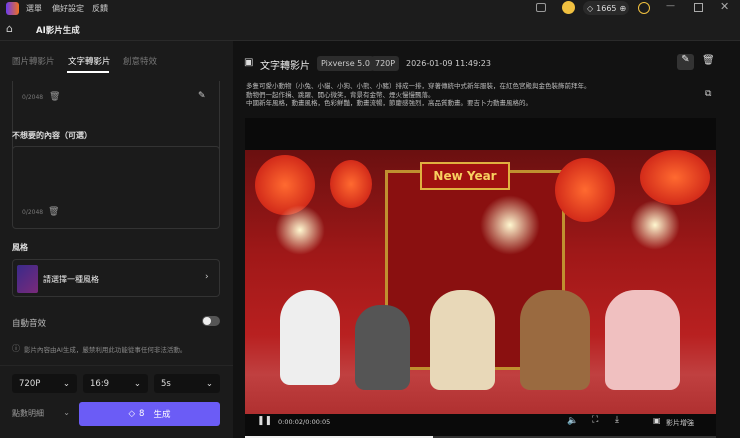  What do you see at coordinates (44, 383) in the screenshot?
I see `resolution-select: 720P ⌄` at bounding box center [44, 383].